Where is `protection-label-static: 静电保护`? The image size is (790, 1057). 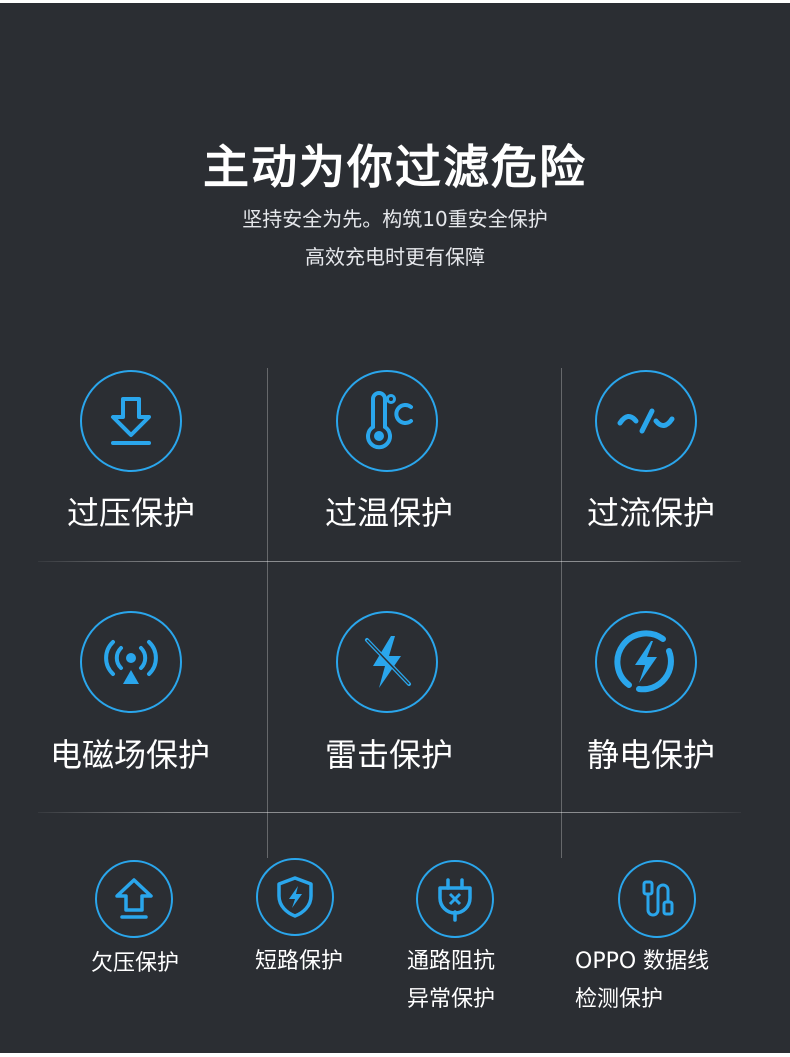
protection-label-static: 静电保护 is located at coordinates (650, 755).